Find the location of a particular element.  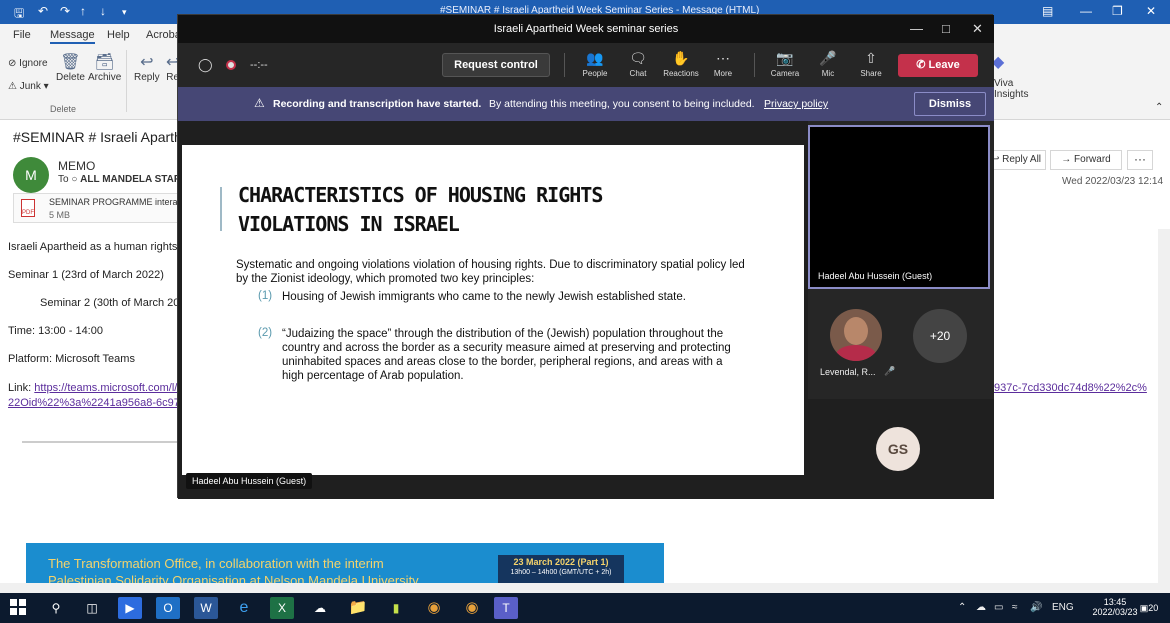

archive-button: 🗃 Archive is located at coordinates (104, 67).